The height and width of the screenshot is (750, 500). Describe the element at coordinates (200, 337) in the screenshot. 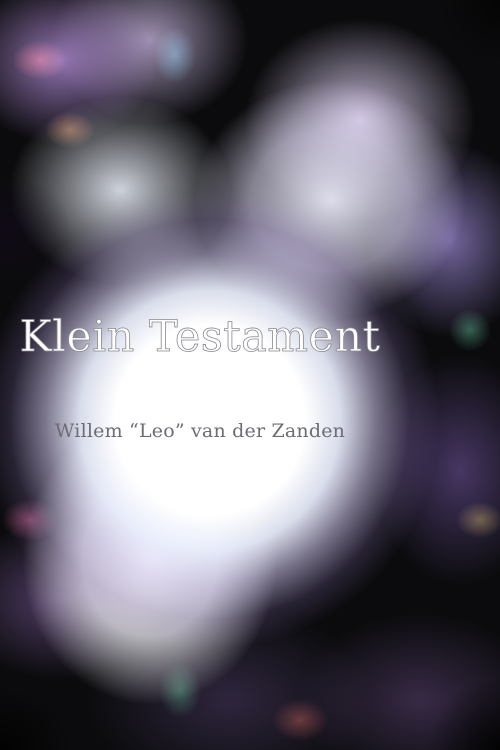

I see `poster-title: Klein Testament` at that location.